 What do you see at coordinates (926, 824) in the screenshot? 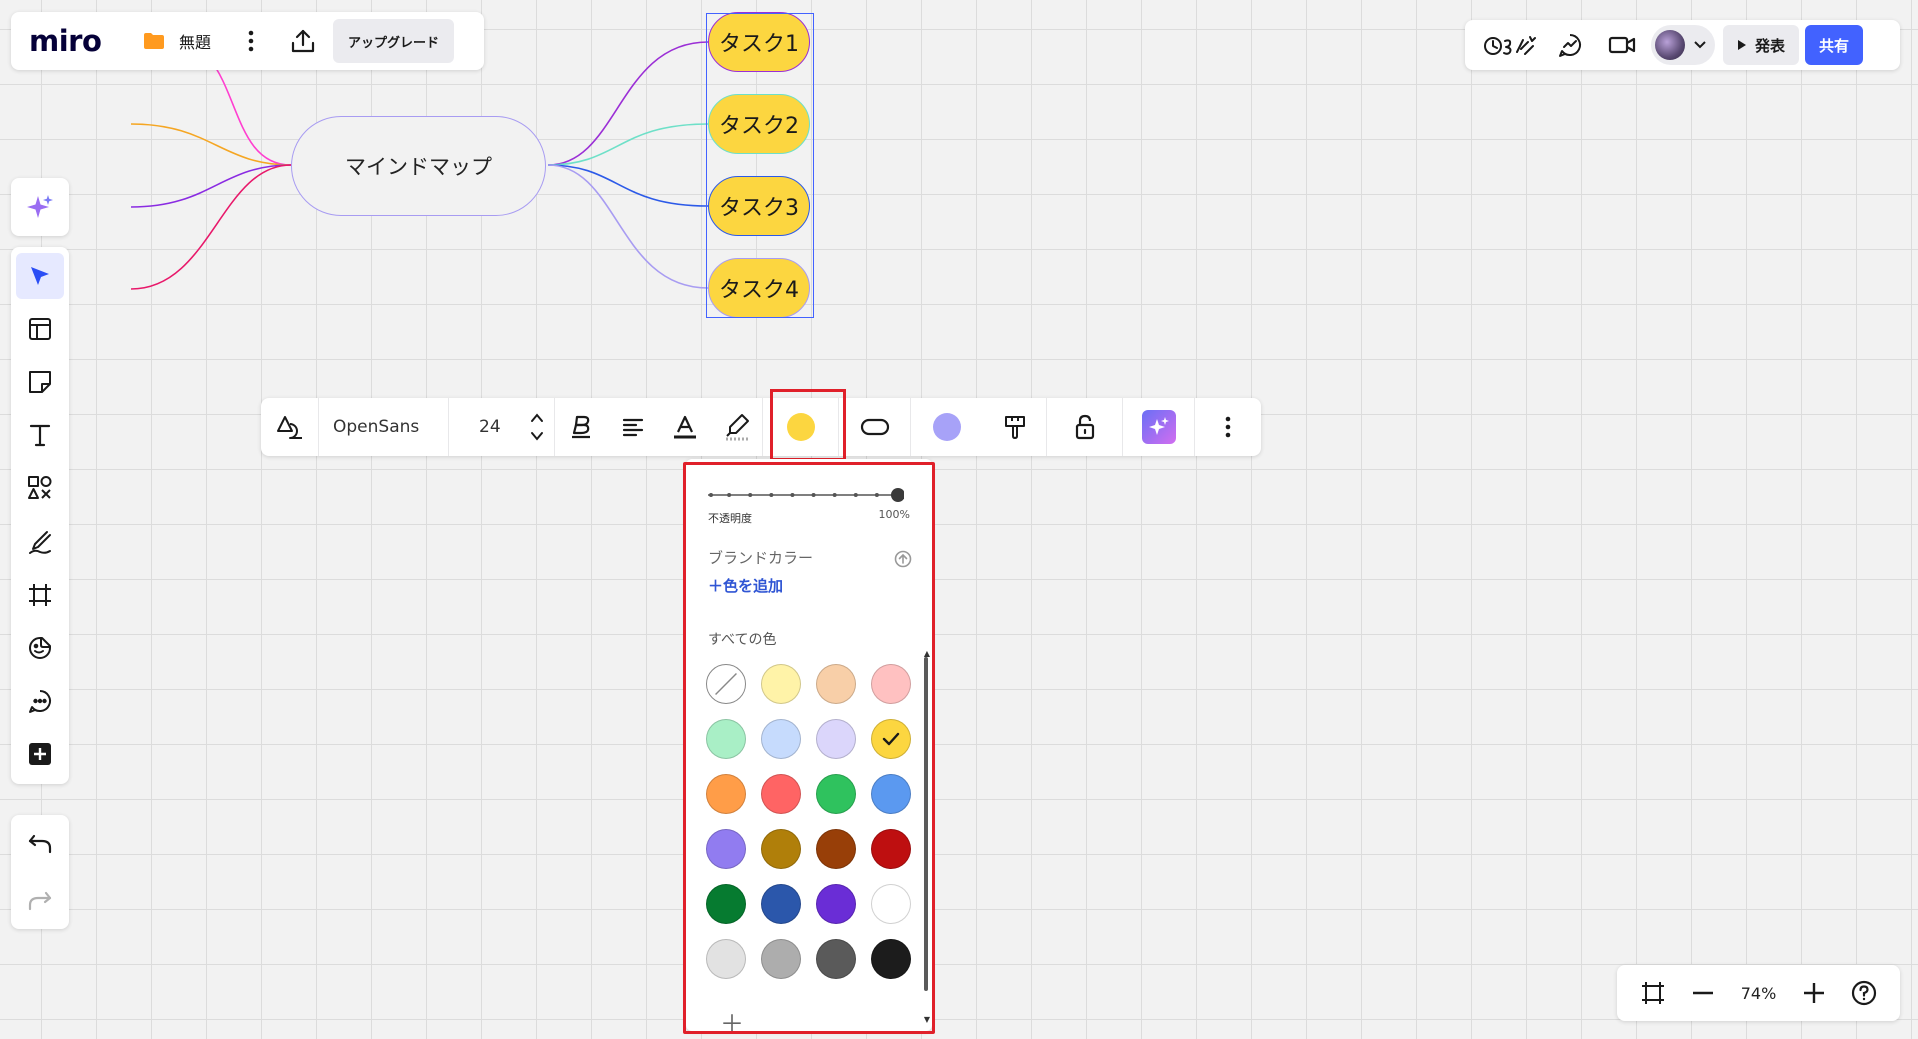
I see `picker-scrollbar` at bounding box center [926, 824].